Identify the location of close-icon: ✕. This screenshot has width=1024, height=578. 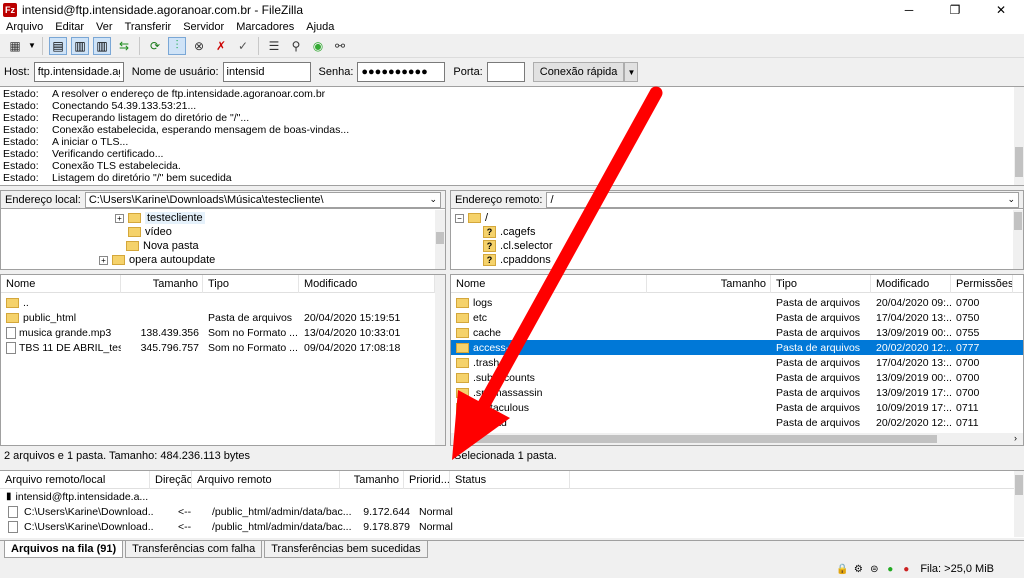
(1001, 10).